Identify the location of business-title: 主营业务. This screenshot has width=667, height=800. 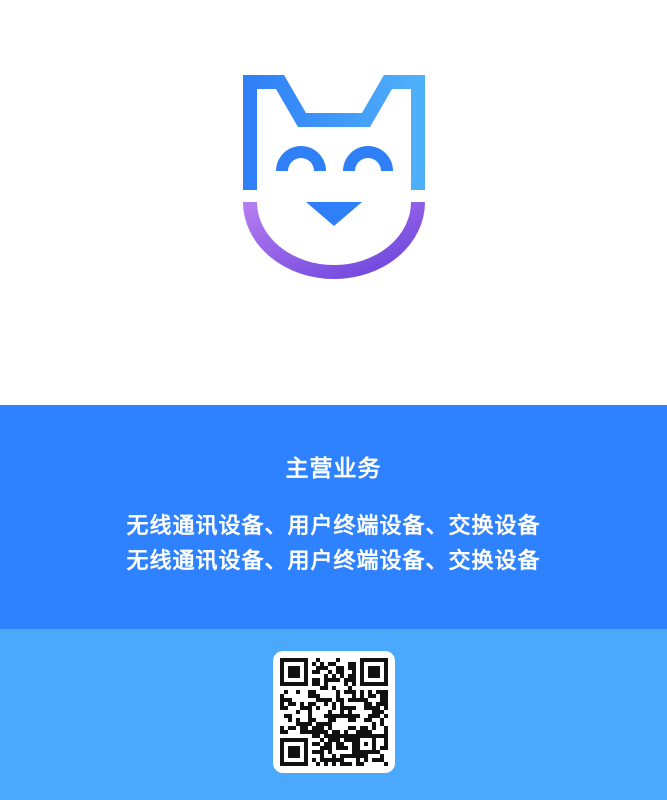
(333, 468).